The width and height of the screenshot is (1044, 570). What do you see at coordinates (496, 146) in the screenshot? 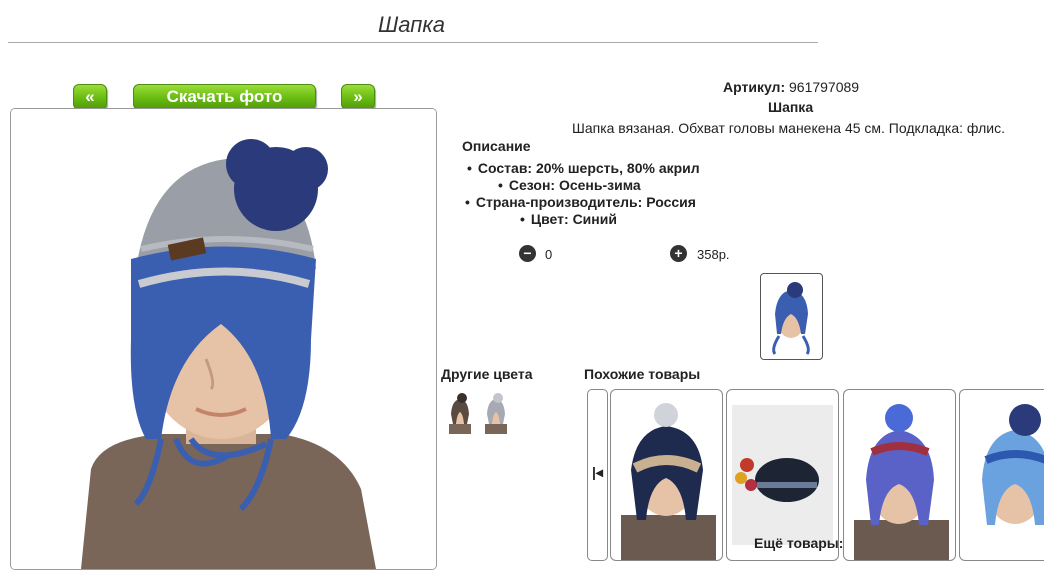
I see `description-heading: Описание` at bounding box center [496, 146].